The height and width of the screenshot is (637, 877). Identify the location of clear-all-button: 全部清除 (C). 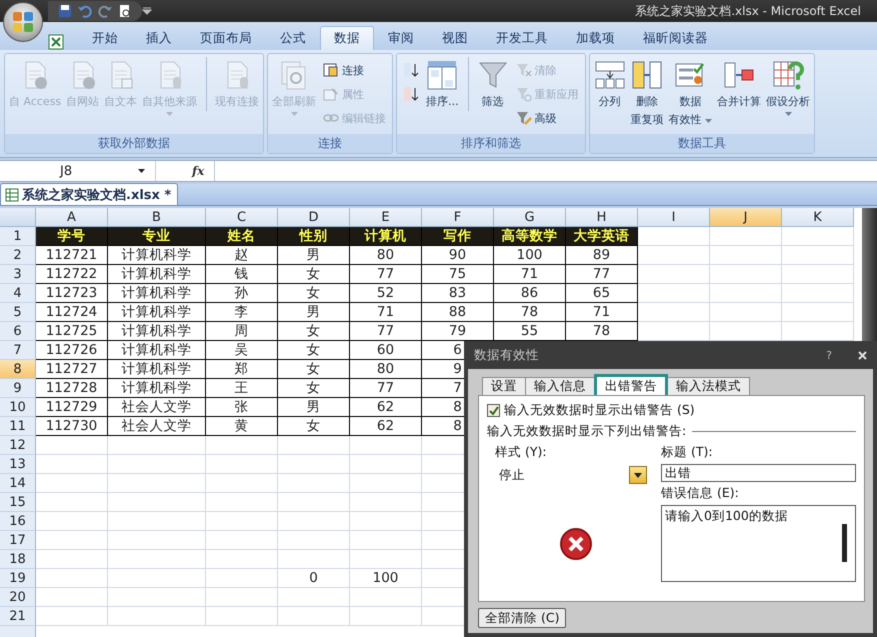
(522, 618).